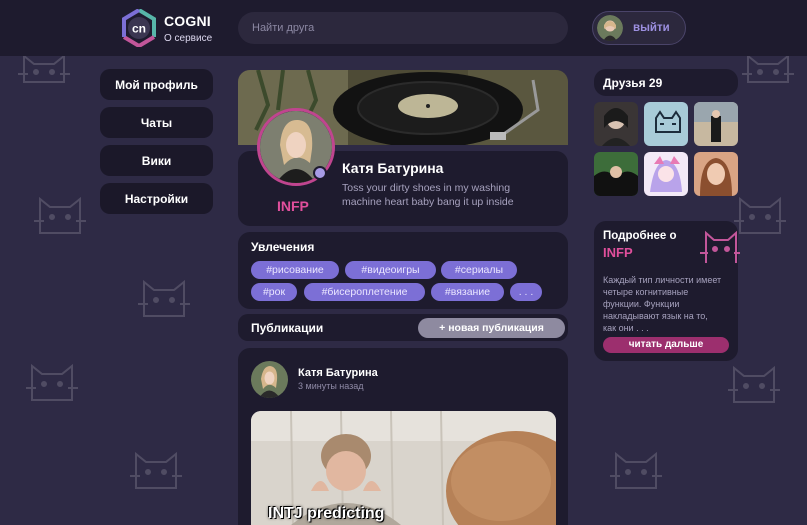  What do you see at coordinates (666, 345) in the screenshot?
I see `read-more-button: читать дальше` at bounding box center [666, 345].